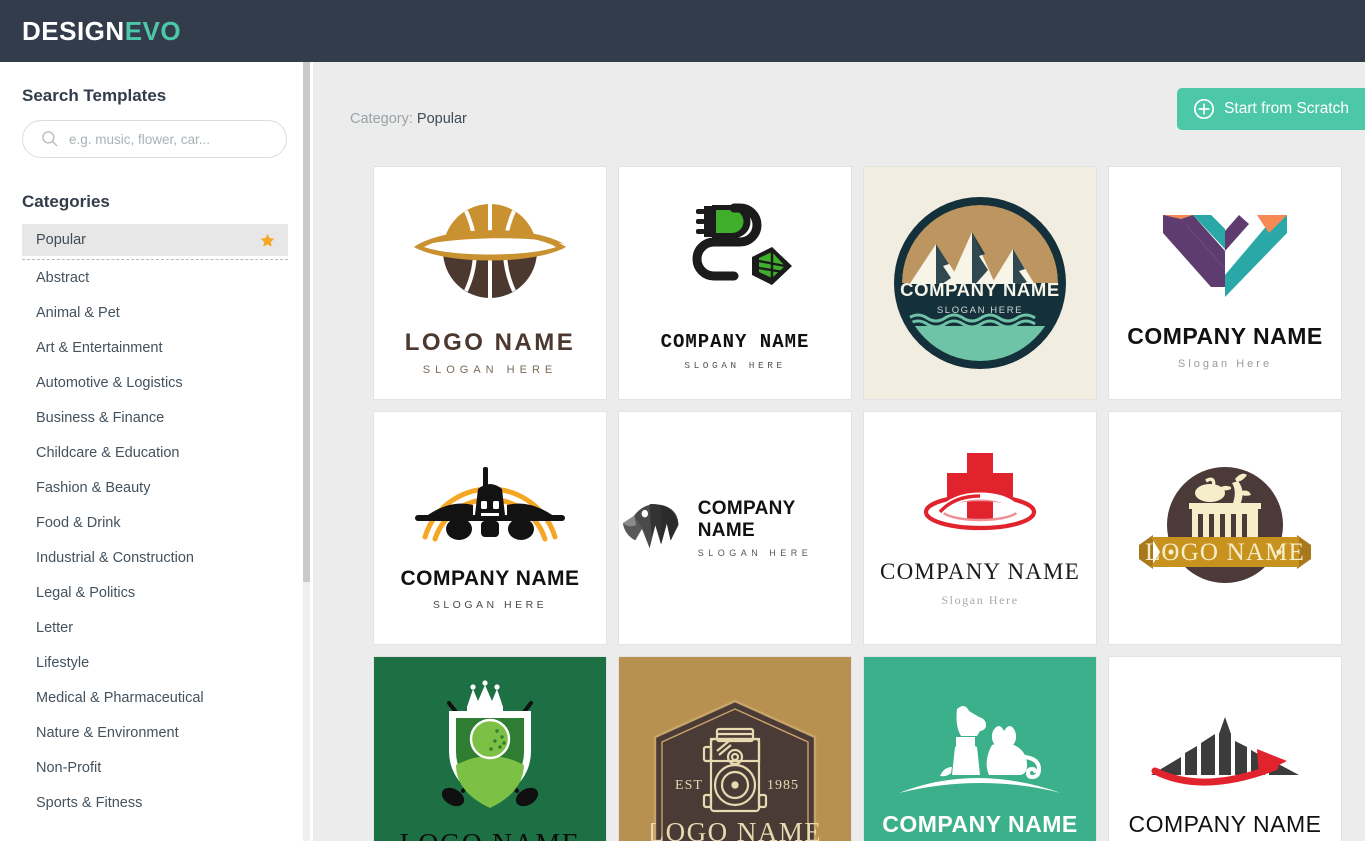 This screenshot has width=1365, height=841. I want to click on sidebar-item-sports-fitness: Sports & Fitness, so click(155, 802).